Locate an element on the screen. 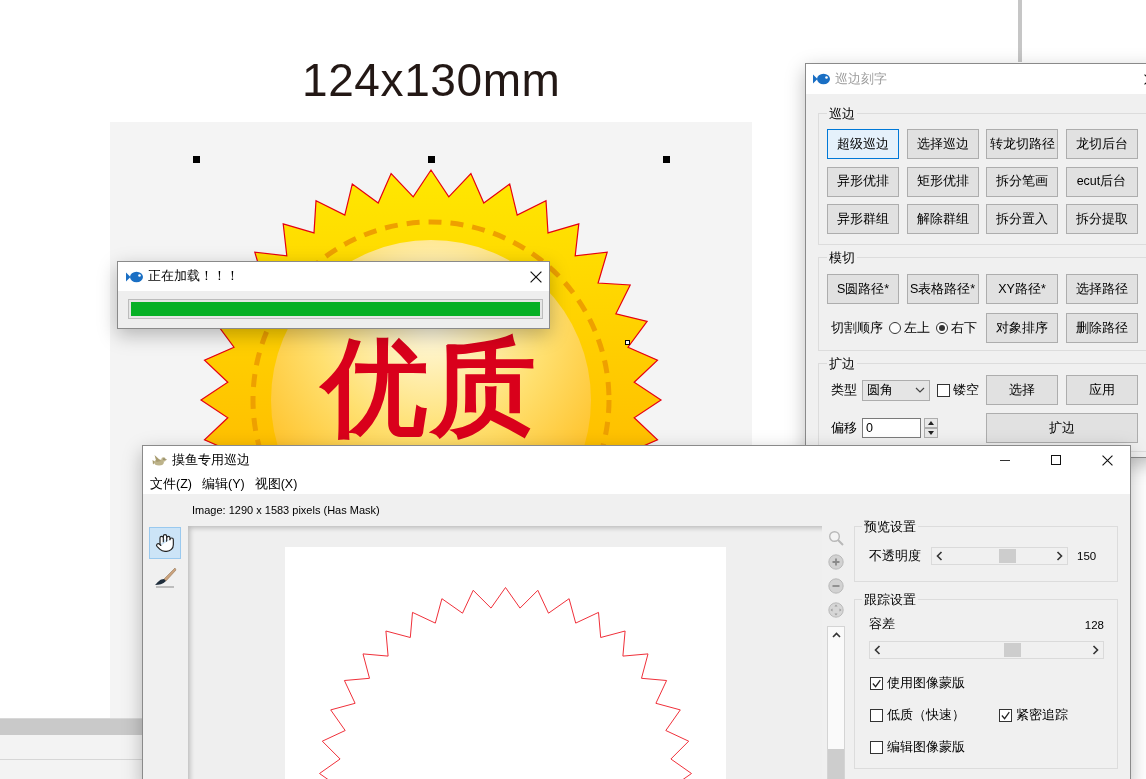 The height and width of the screenshot is (779, 1146). field-label: 偏移 is located at coordinates (844, 428).